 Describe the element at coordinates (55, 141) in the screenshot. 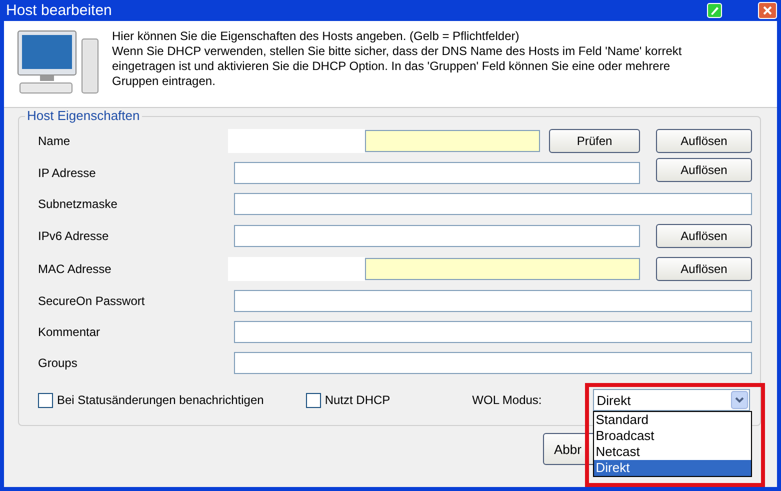

I see `field-label: Name` at that location.